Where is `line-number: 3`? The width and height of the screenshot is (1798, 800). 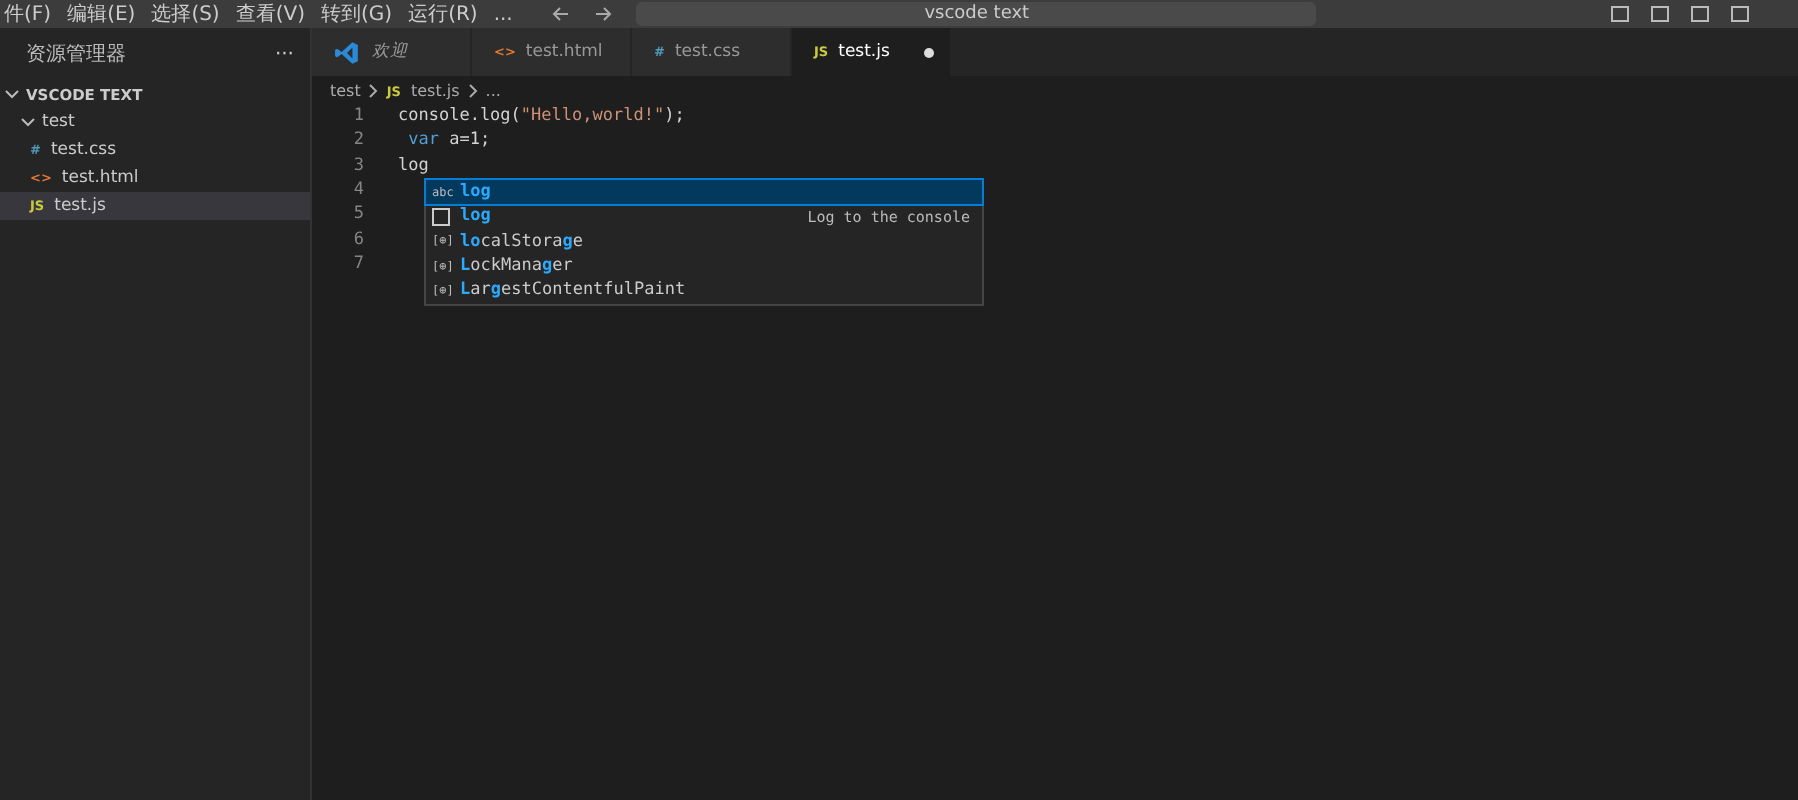
line-number: 3 is located at coordinates (357, 165).